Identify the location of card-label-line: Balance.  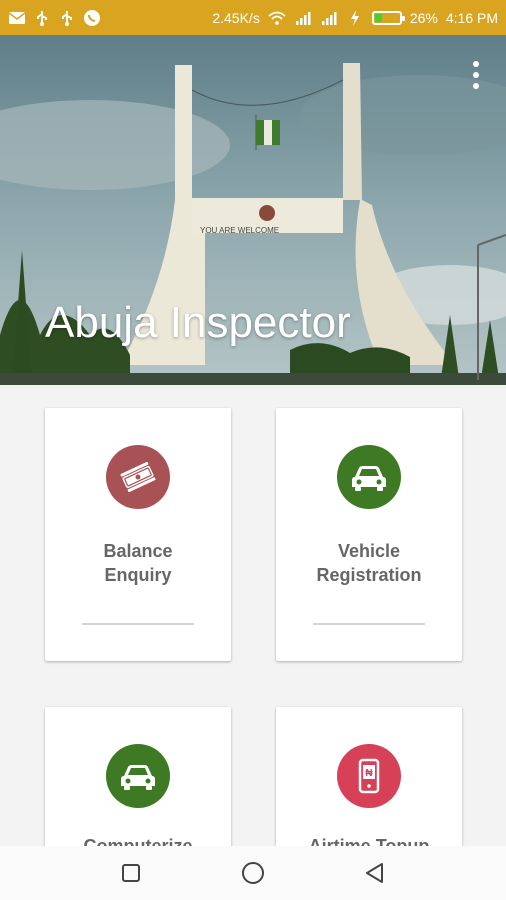
(138, 551).